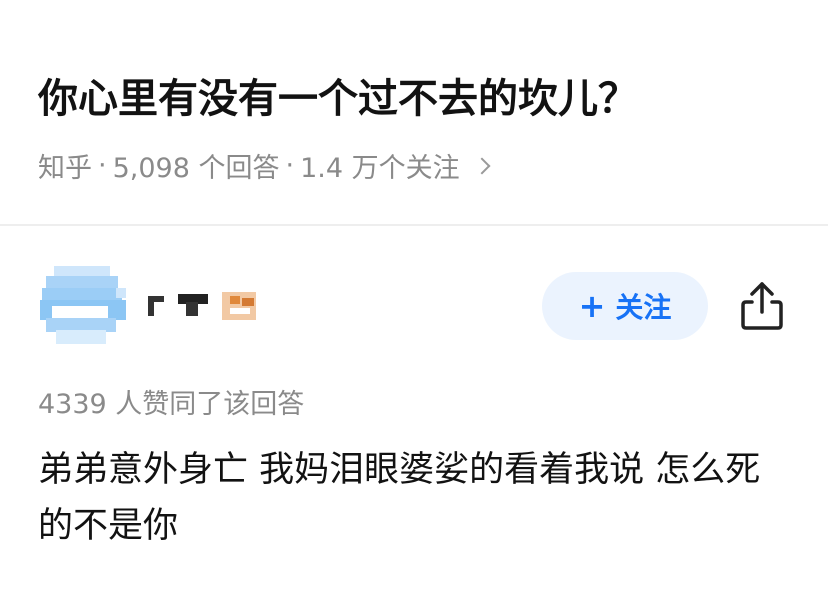  I want to click on source-label: 知乎, so click(65, 168).